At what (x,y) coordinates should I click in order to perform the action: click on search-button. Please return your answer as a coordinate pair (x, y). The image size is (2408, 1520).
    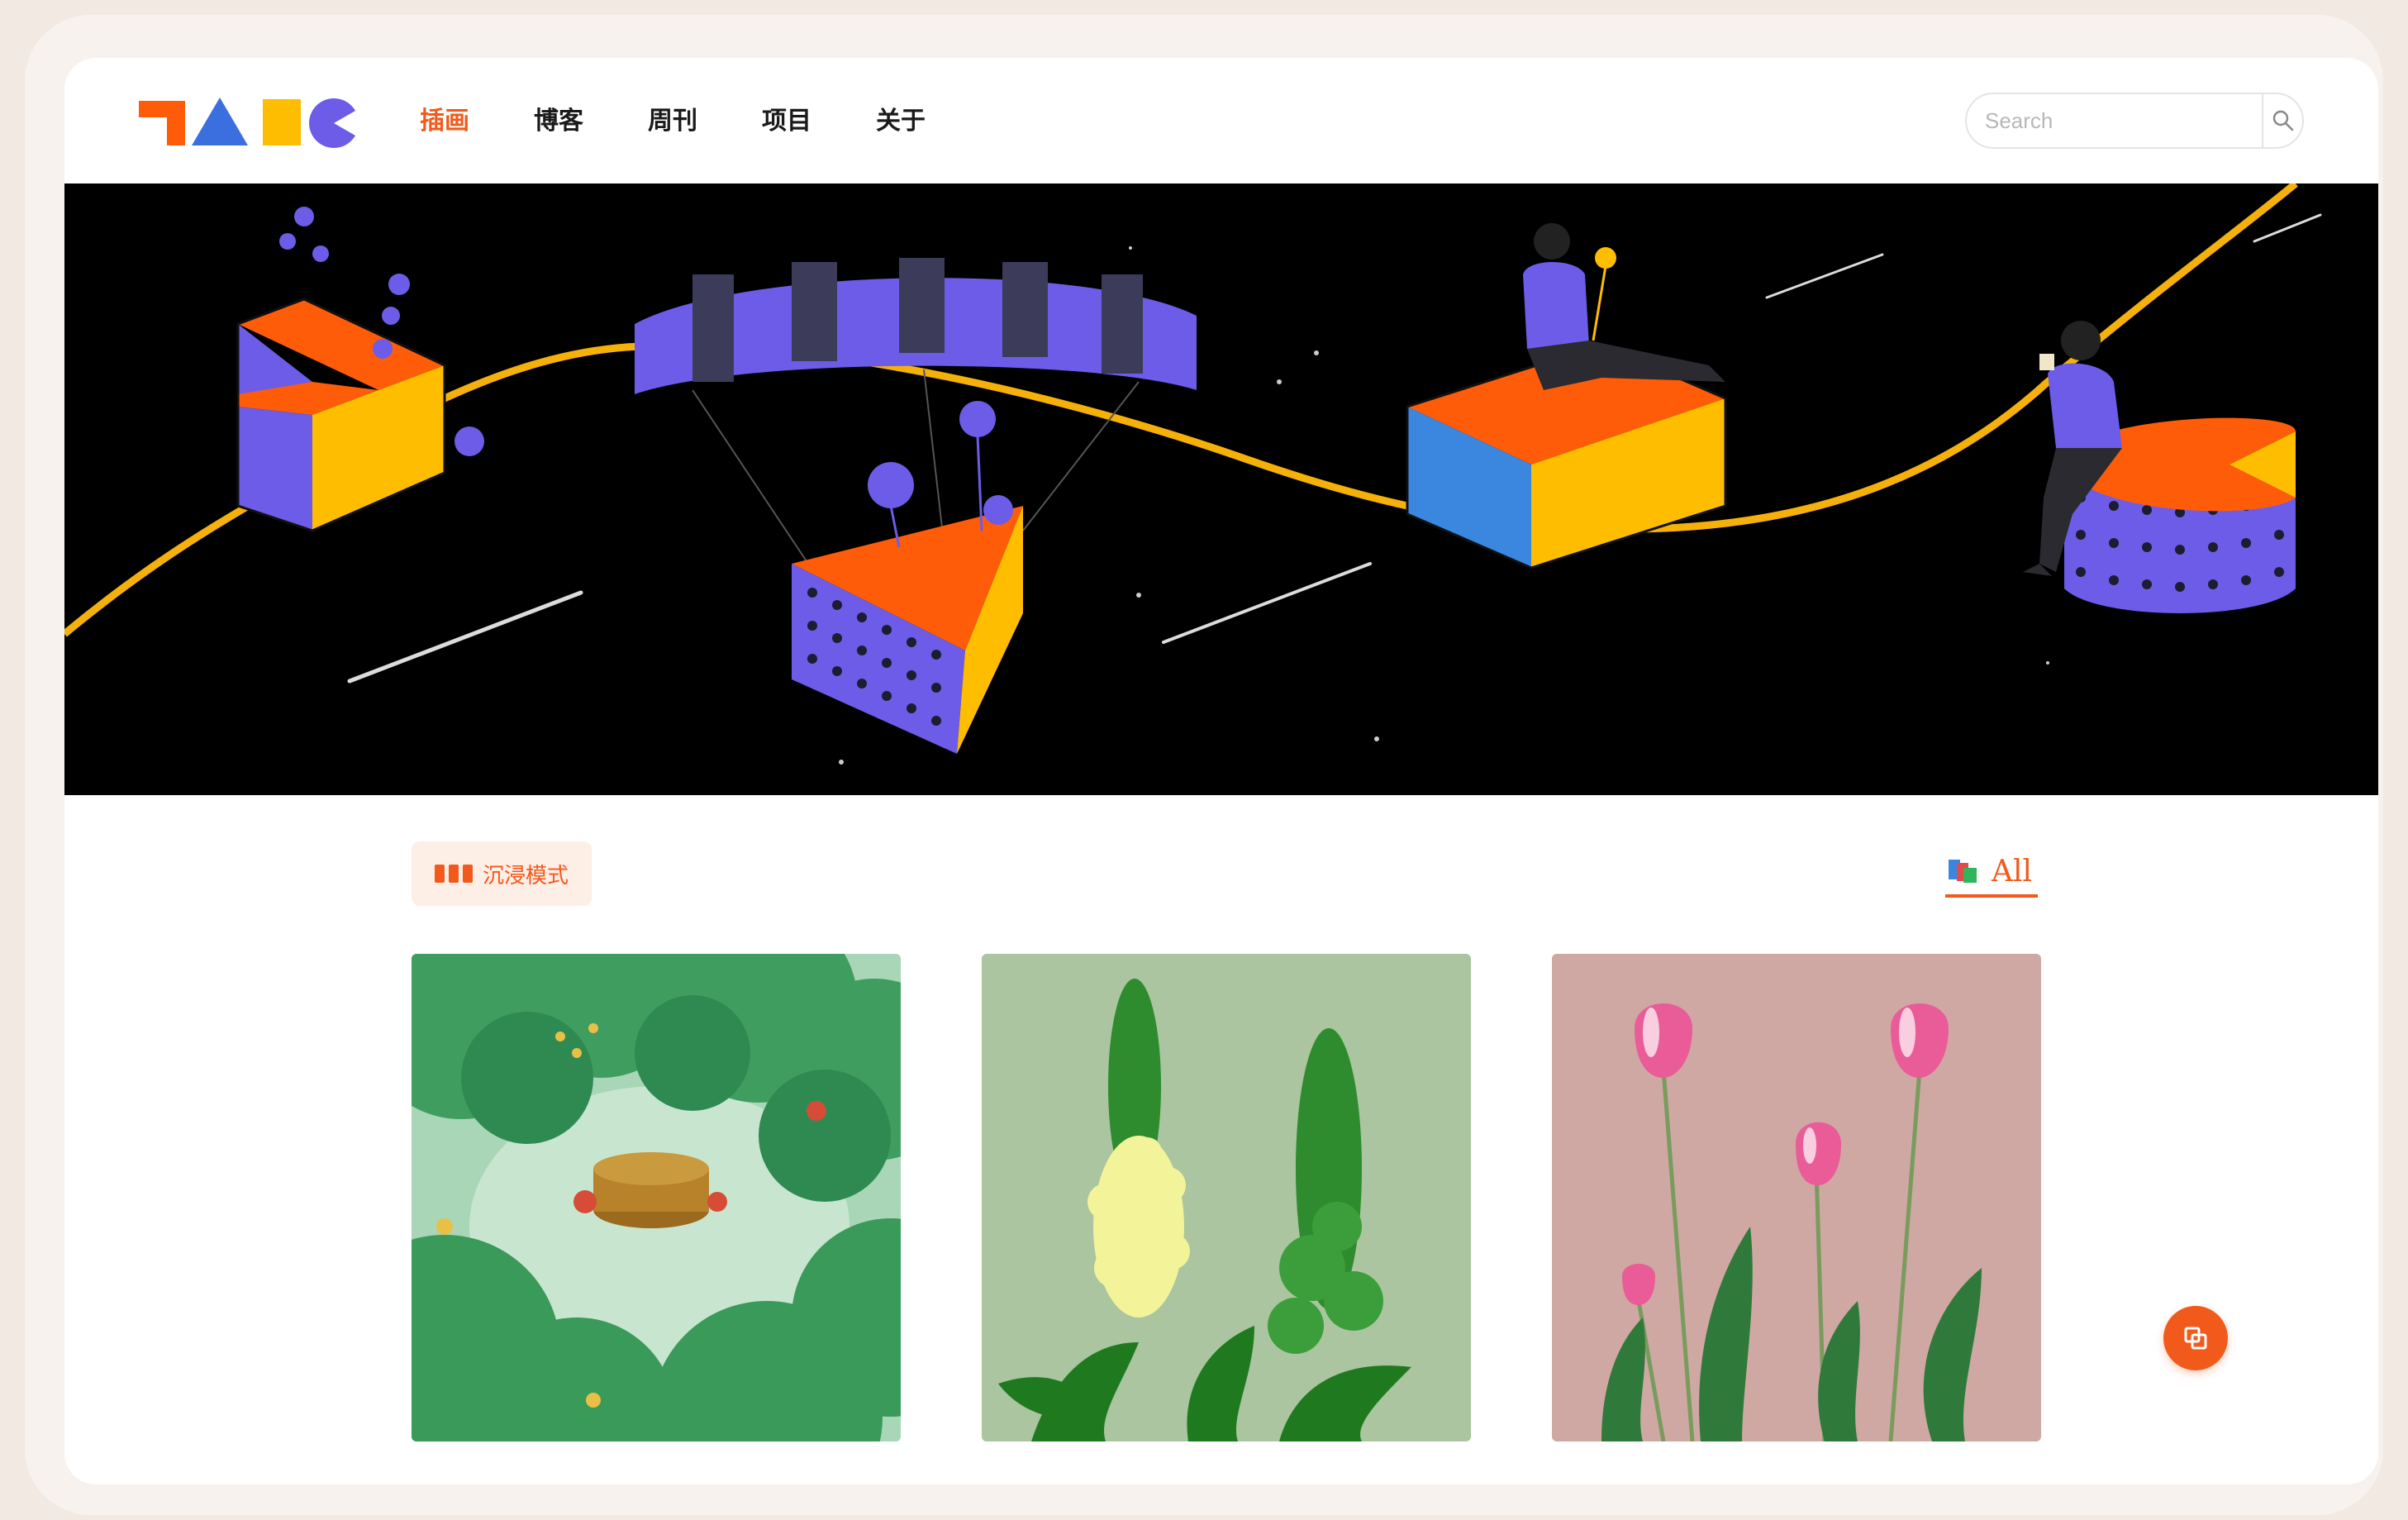
    Looking at the image, I should click on (2282, 120).